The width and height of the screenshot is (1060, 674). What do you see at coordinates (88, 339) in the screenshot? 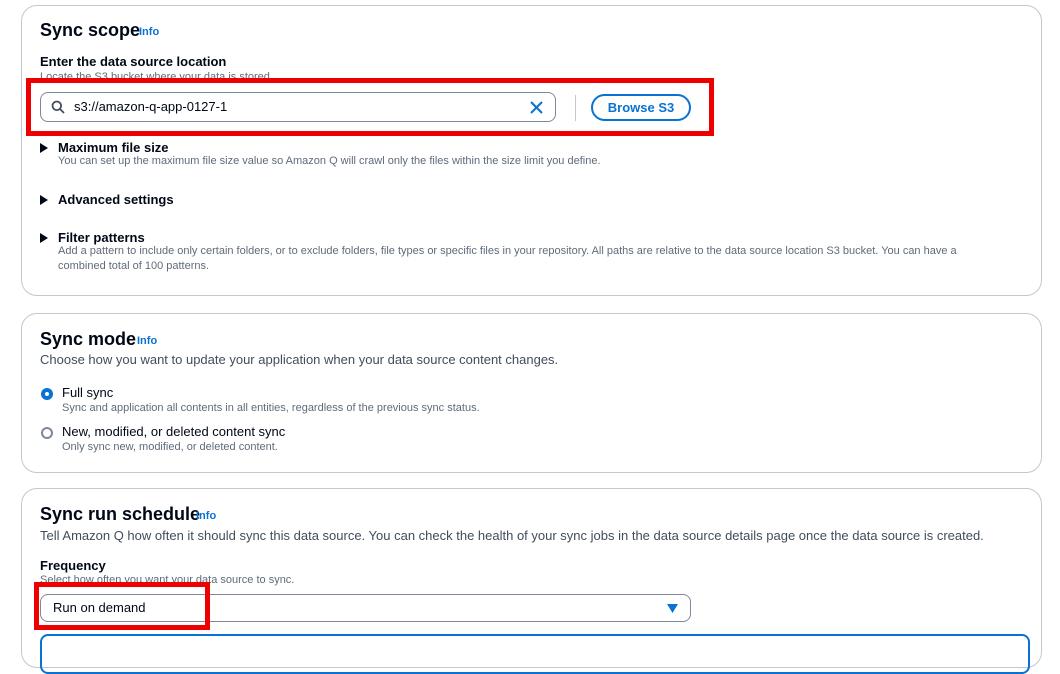
I see `sync-mode-title: Sync mode` at bounding box center [88, 339].